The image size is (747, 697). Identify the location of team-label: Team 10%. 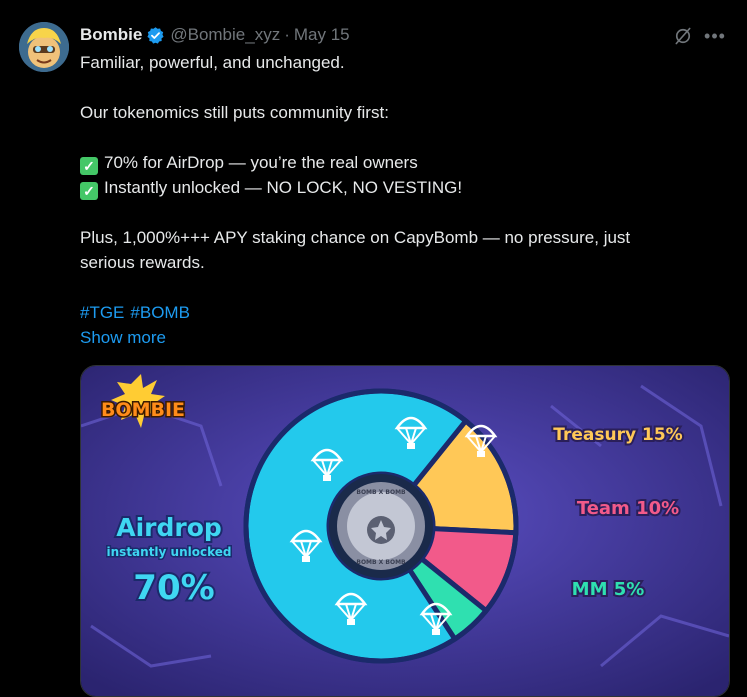
(628, 508).